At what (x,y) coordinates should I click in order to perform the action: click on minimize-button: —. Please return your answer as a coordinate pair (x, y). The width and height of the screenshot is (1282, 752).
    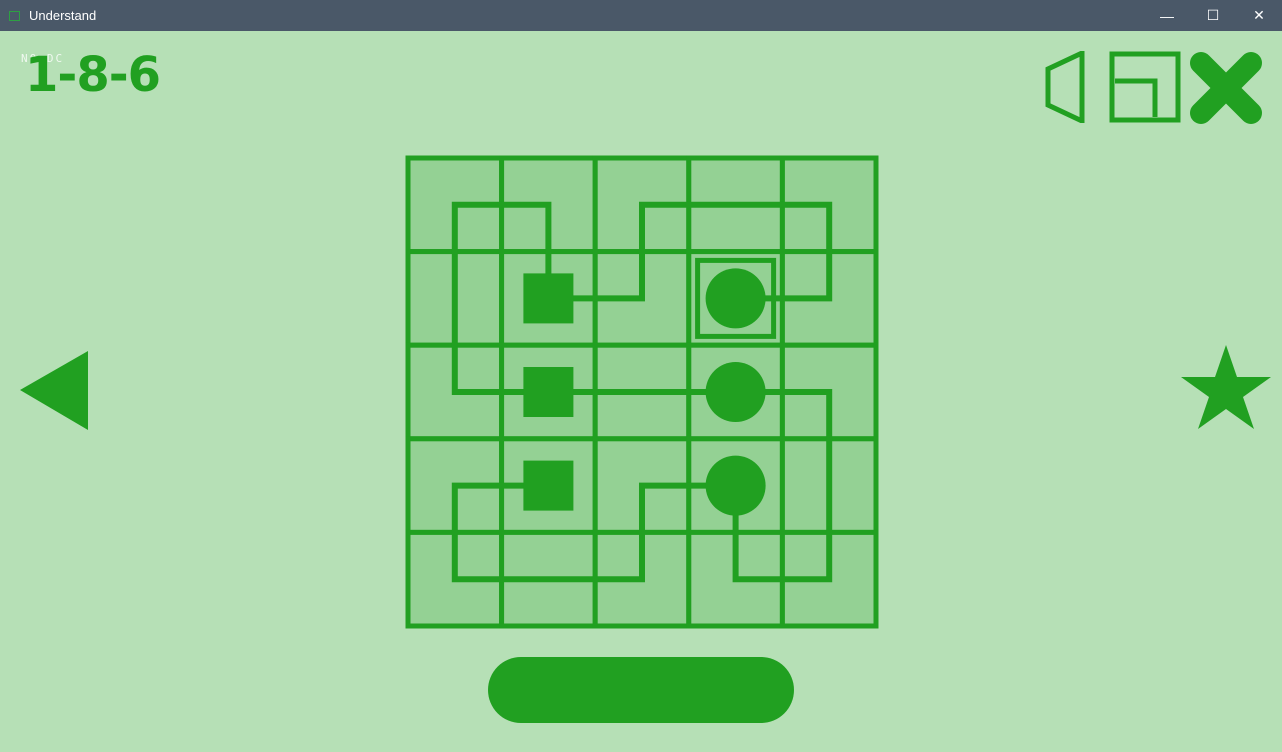
    Looking at the image, I should click on (1167, 15).